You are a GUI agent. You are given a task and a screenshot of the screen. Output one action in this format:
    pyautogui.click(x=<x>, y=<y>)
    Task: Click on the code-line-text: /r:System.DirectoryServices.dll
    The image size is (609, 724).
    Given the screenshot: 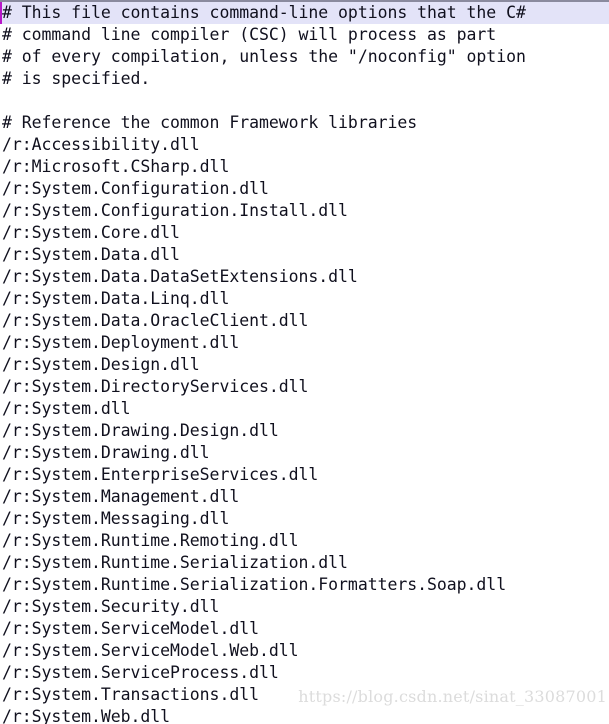 What is the action you would take?
    pyautogui.click(x=155, y=386)
    